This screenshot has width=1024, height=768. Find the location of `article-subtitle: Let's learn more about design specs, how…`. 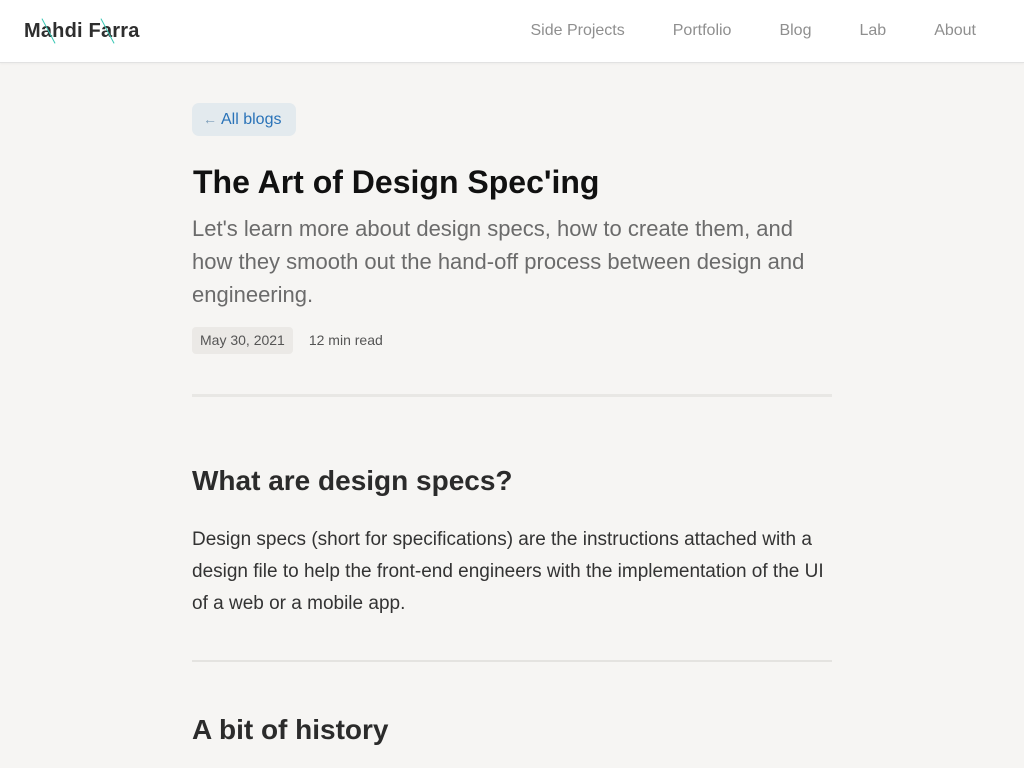

article-subtitle: Let's learn more about design specs, how… is located at coordinates (498, 261).